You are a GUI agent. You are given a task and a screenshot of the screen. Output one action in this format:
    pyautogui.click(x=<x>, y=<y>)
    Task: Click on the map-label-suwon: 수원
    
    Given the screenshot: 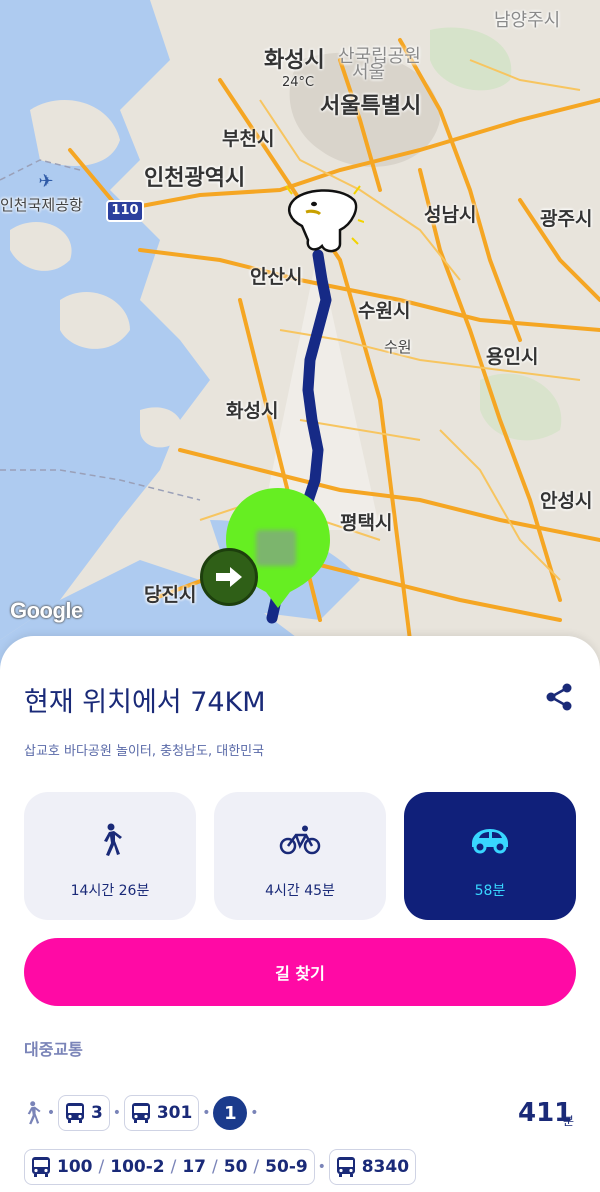 What is the action you would take?
    pyautogui.click(x=398, y=347)
    